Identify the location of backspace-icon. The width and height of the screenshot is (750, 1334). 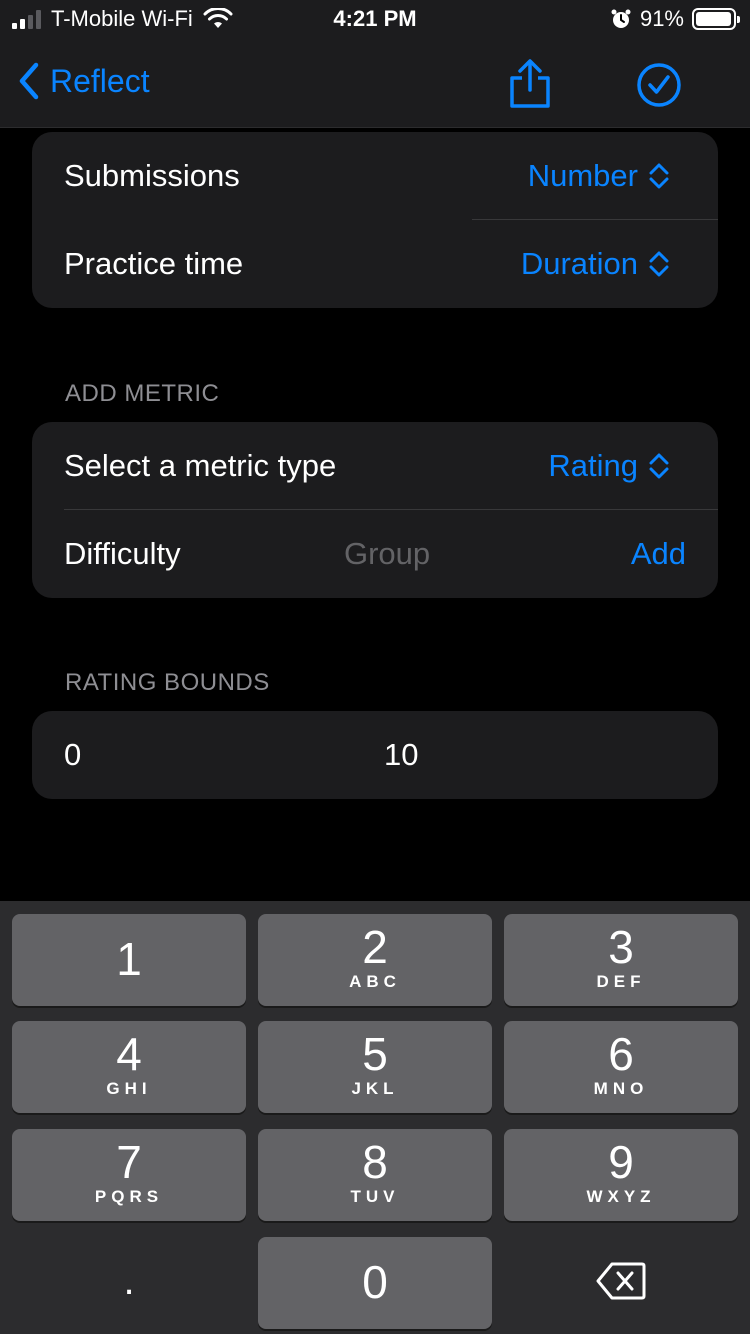
(621, 1281).